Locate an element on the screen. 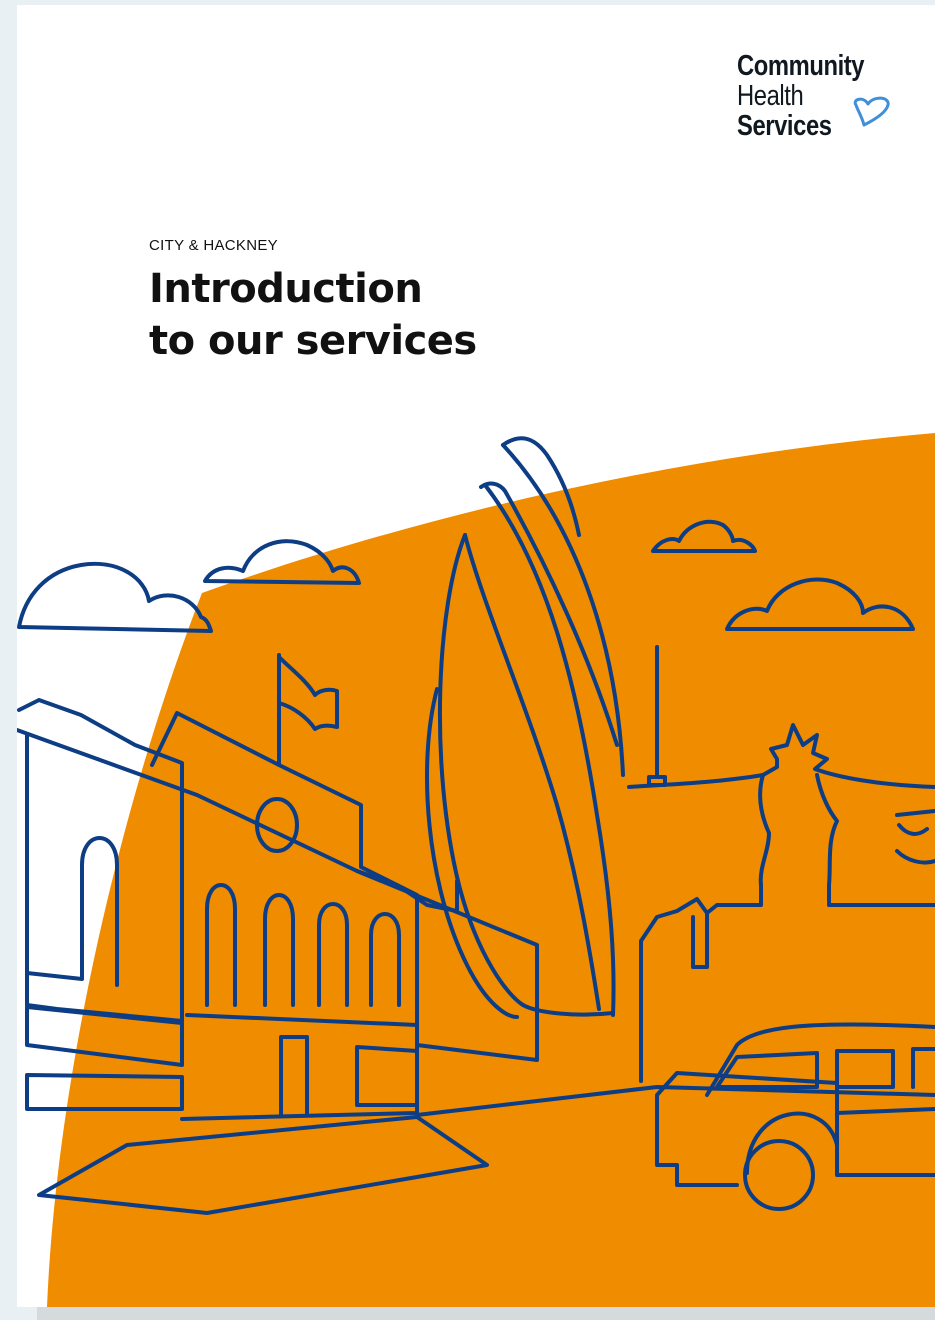 The height and width of the screenshot is (1320, 935). page-shadow is located at coordinates (486, 1313).